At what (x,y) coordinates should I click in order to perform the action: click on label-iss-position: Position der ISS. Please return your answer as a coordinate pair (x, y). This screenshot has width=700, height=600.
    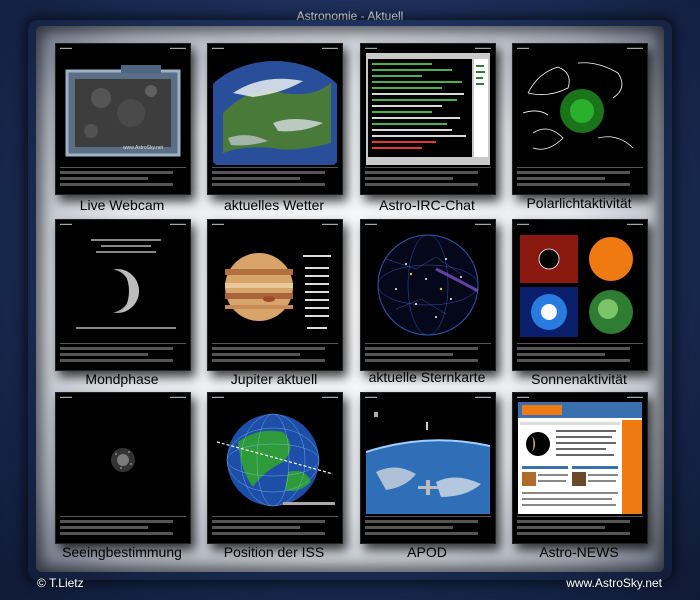
    Looking at the image, I should click on (274, 552).